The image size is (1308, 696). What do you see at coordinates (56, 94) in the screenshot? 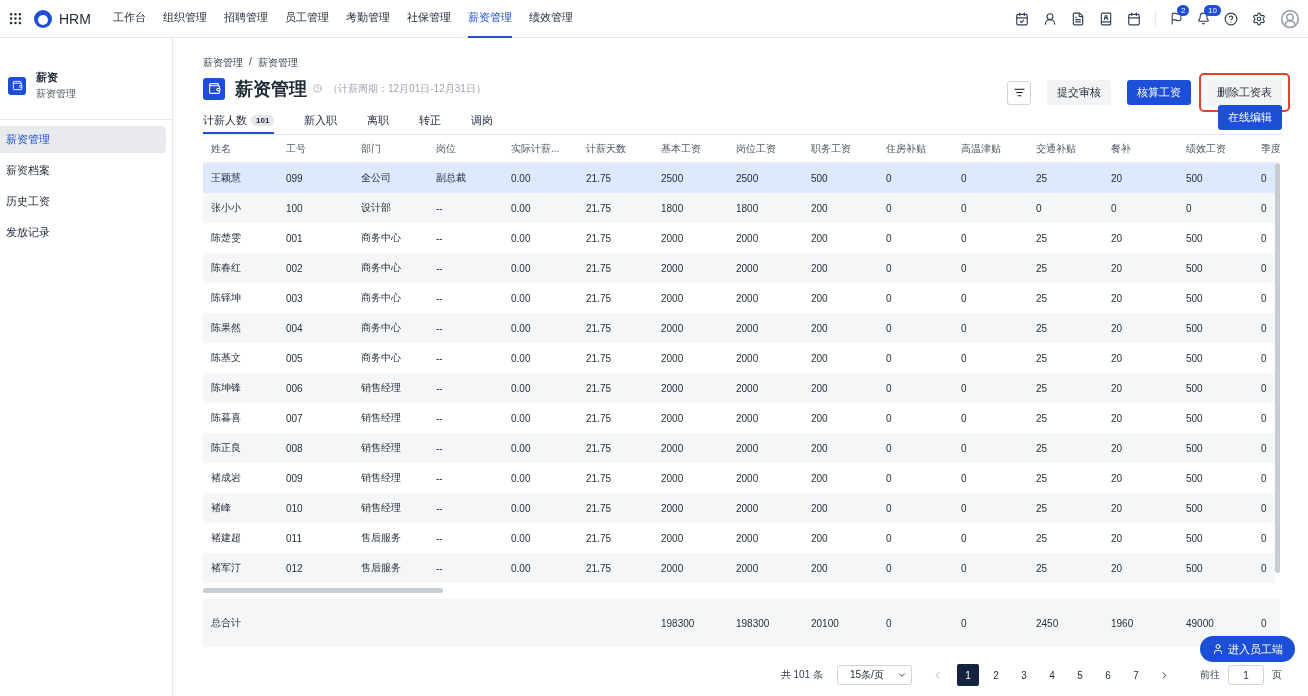
I see `module-subtitle: 薪资管理` at bounding box center [56, 94].